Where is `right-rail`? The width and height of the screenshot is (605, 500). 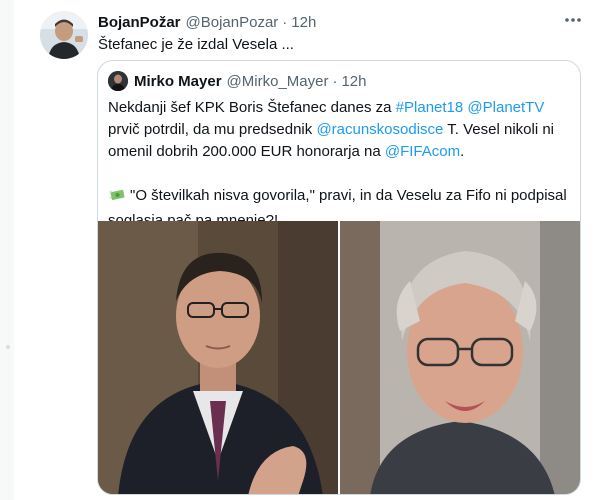
right-rail is located at coordinates (602, 250).